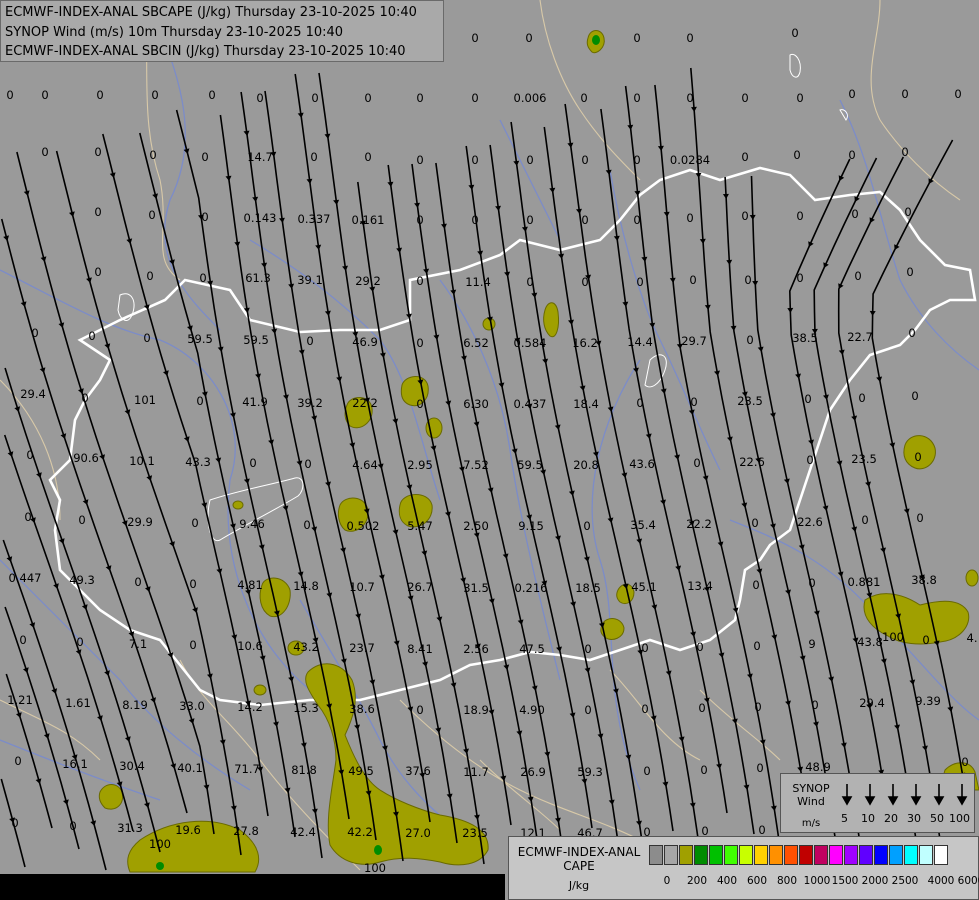 The height and width of the screenshot is (900, 979). Describe the element at coordinates (530, 465) in the screenshot. I see `cape-value-label: 59.5` at that location.